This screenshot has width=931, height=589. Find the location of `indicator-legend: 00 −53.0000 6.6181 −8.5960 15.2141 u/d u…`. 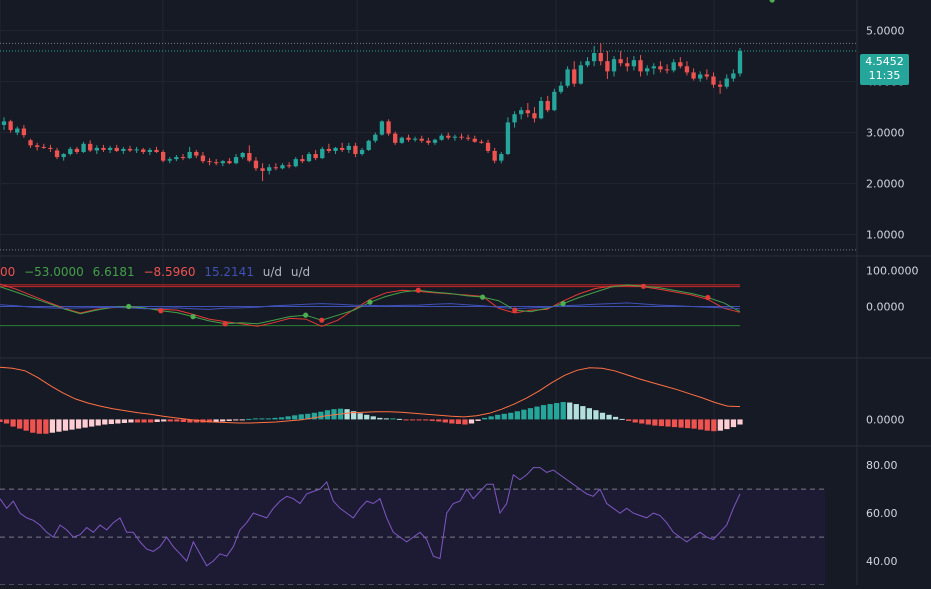

indicator-legend: 00 −53.0000 6.6181 −8.5960 15.2141 u/d u… is located at coordinates (157, 272).